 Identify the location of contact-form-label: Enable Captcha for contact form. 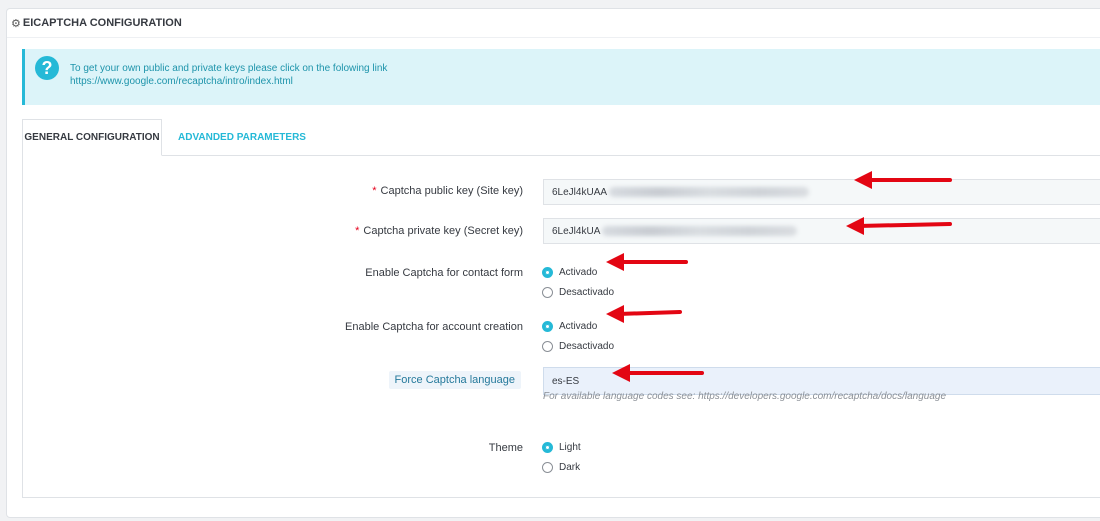
(444, 273).